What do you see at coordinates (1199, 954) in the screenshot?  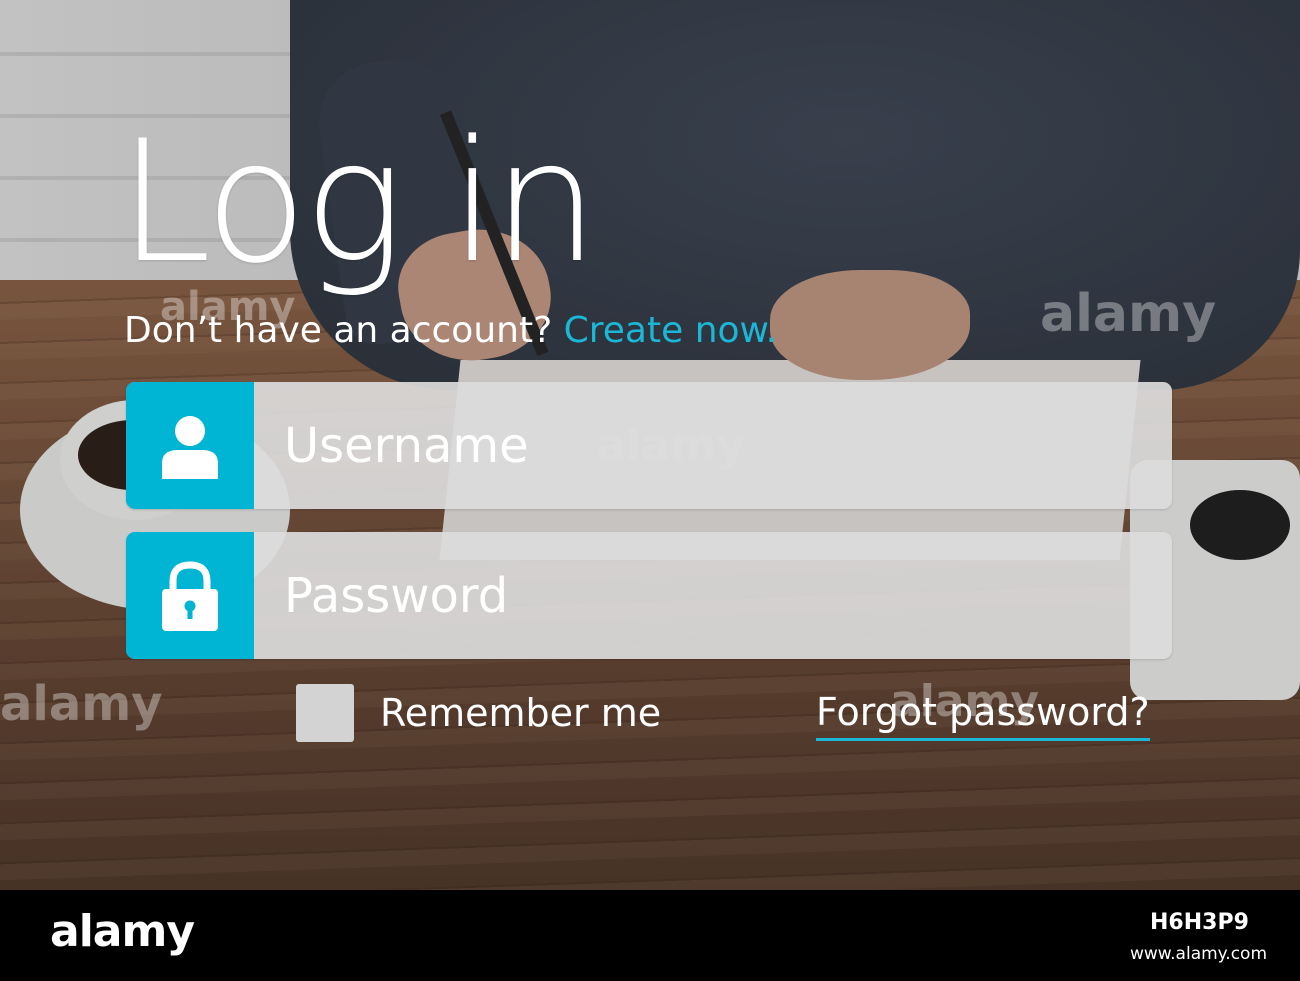 I see `watermark-url: www.alamy.com` at bounding box center [1199, 954].